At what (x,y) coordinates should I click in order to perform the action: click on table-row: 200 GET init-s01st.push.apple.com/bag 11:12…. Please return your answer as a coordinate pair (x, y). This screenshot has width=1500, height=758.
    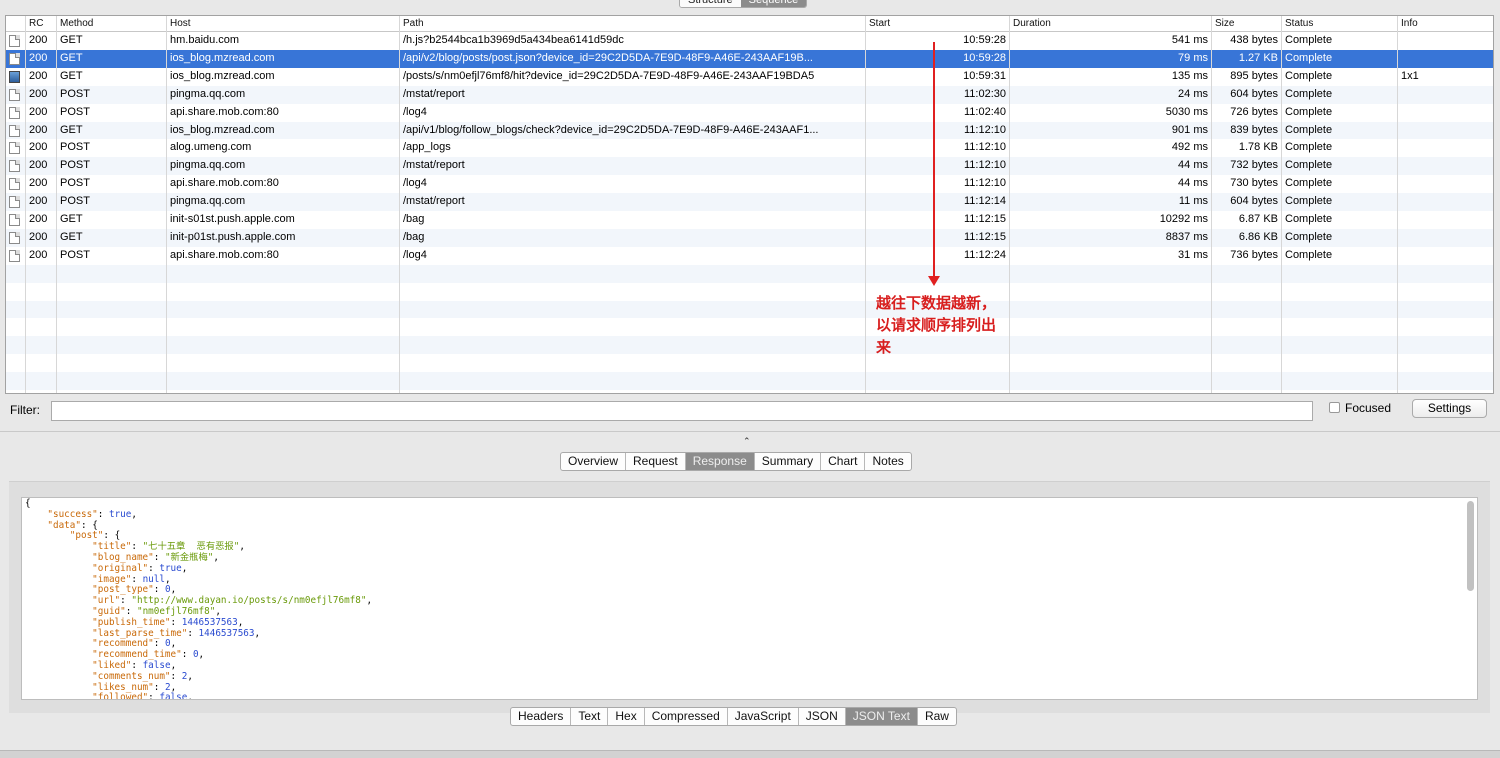
    Looking at the image, I should click on (749, 220).